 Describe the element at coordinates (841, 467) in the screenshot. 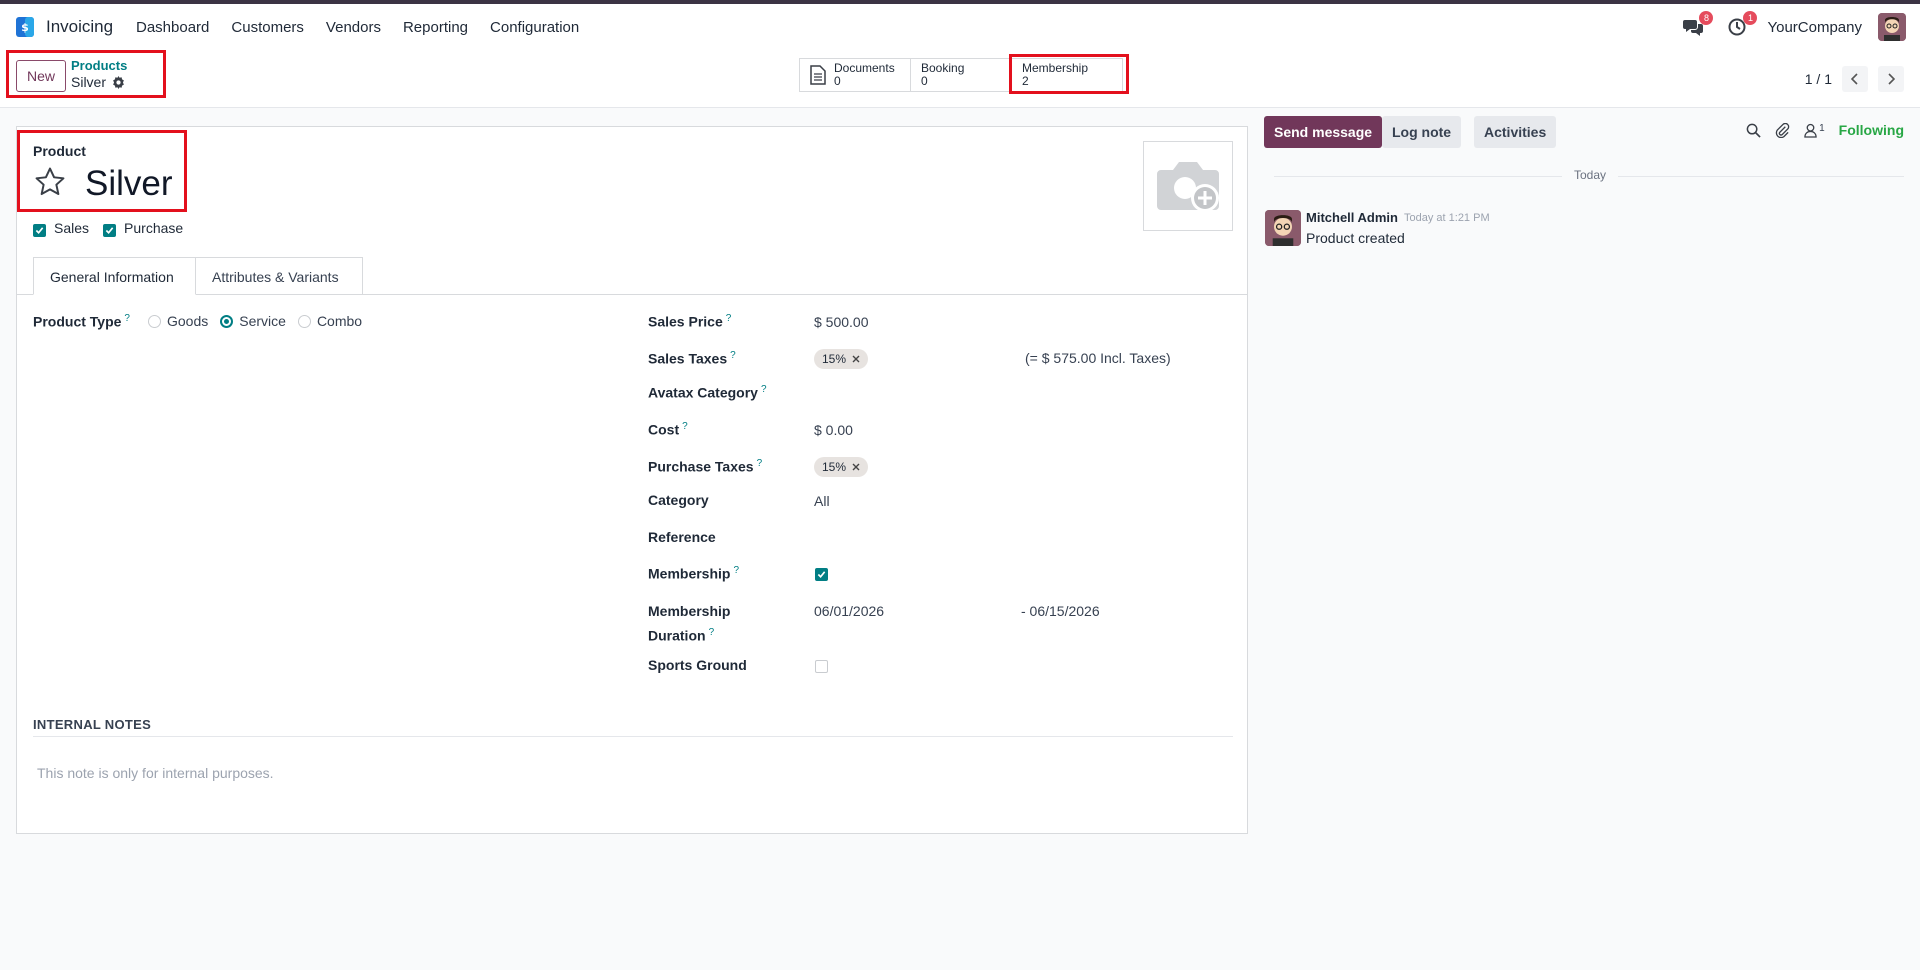

I see `purchase-tax-tag: 15%` at that location.